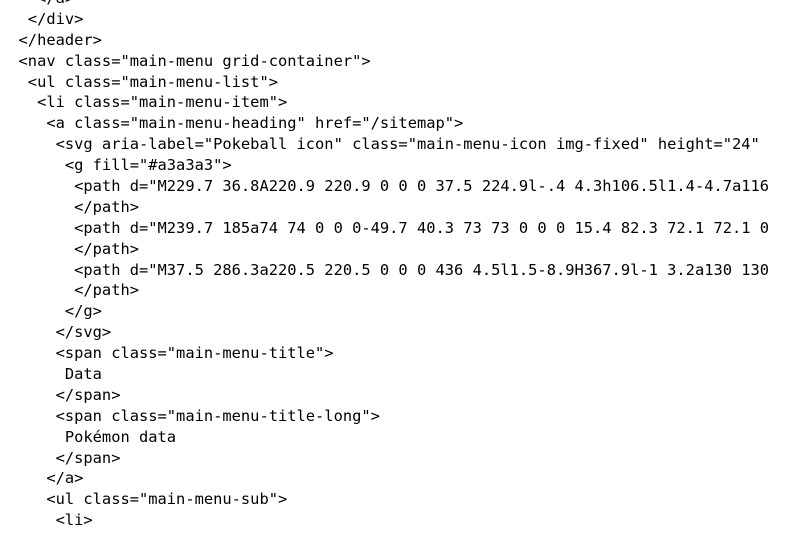  I want to click on source-line-li-sub-open: <li>, so click(46, 520).